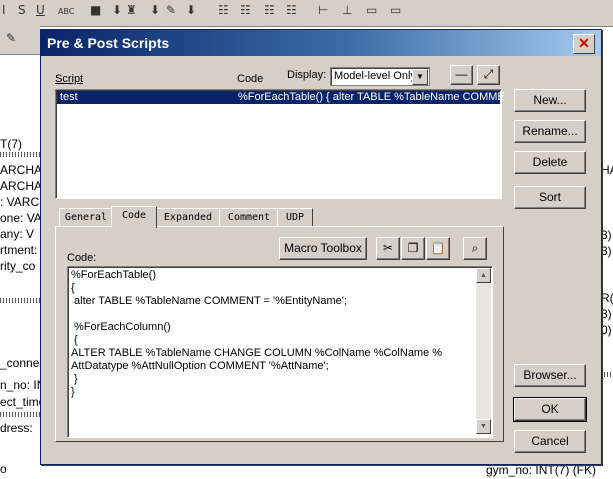  What do you see at coordinates (347, 12) in the screenshot?
I see `space-vertical-icon: ⊥` at bounding box center [347, 12].